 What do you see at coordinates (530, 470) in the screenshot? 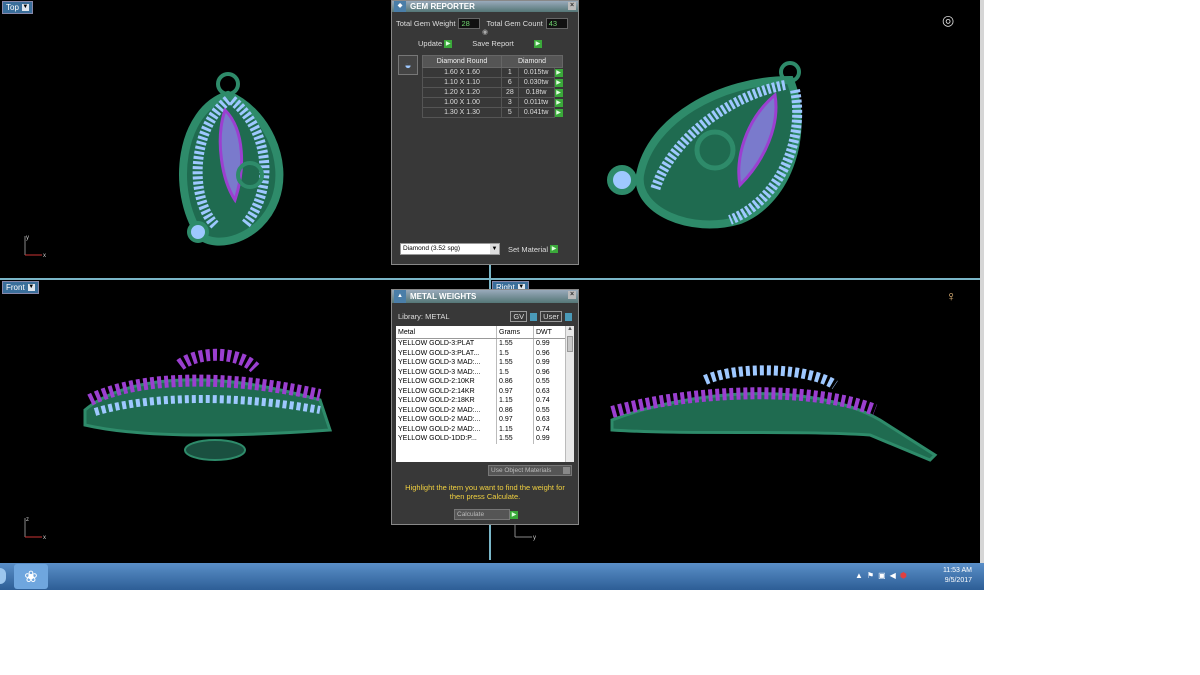
I see `use-object-materials-checkbox: Use Object Materials` at bounding box center [530, 470].